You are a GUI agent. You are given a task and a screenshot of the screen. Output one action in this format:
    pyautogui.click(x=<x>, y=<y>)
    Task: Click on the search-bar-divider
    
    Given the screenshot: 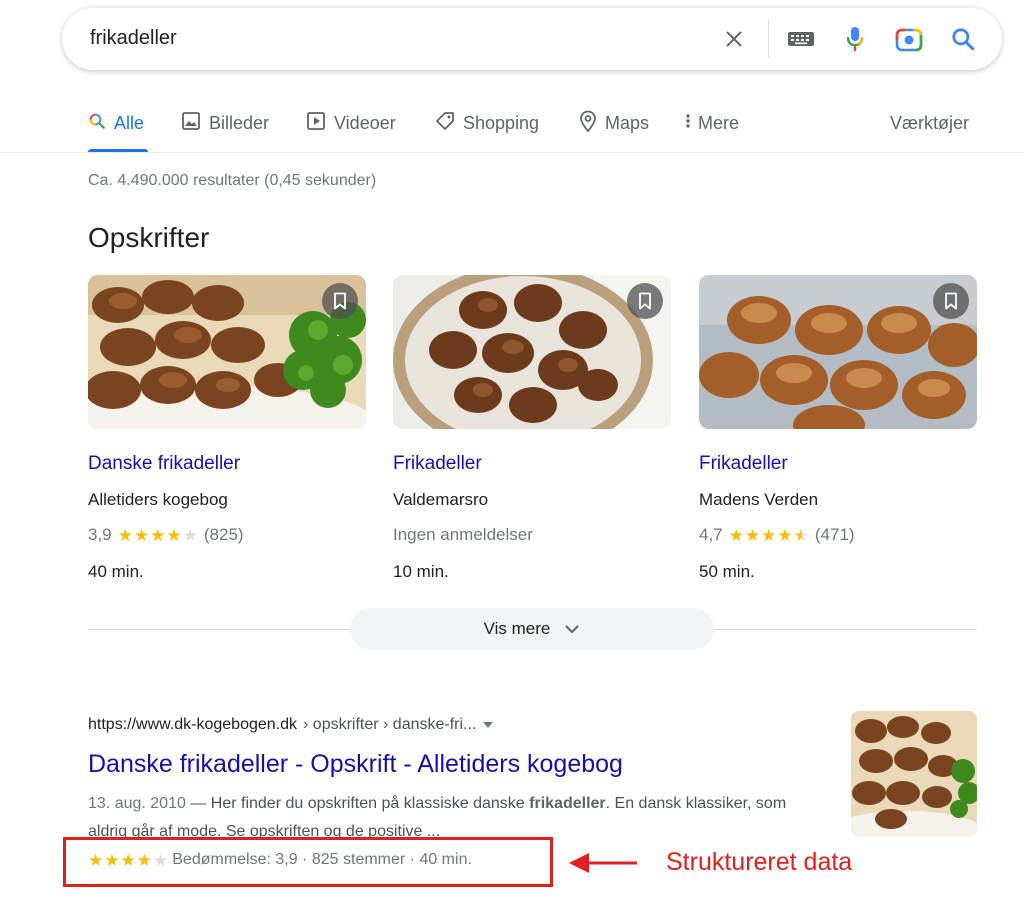 What is the action you would take?
    pyautogui.click(x=768, y=39)
    